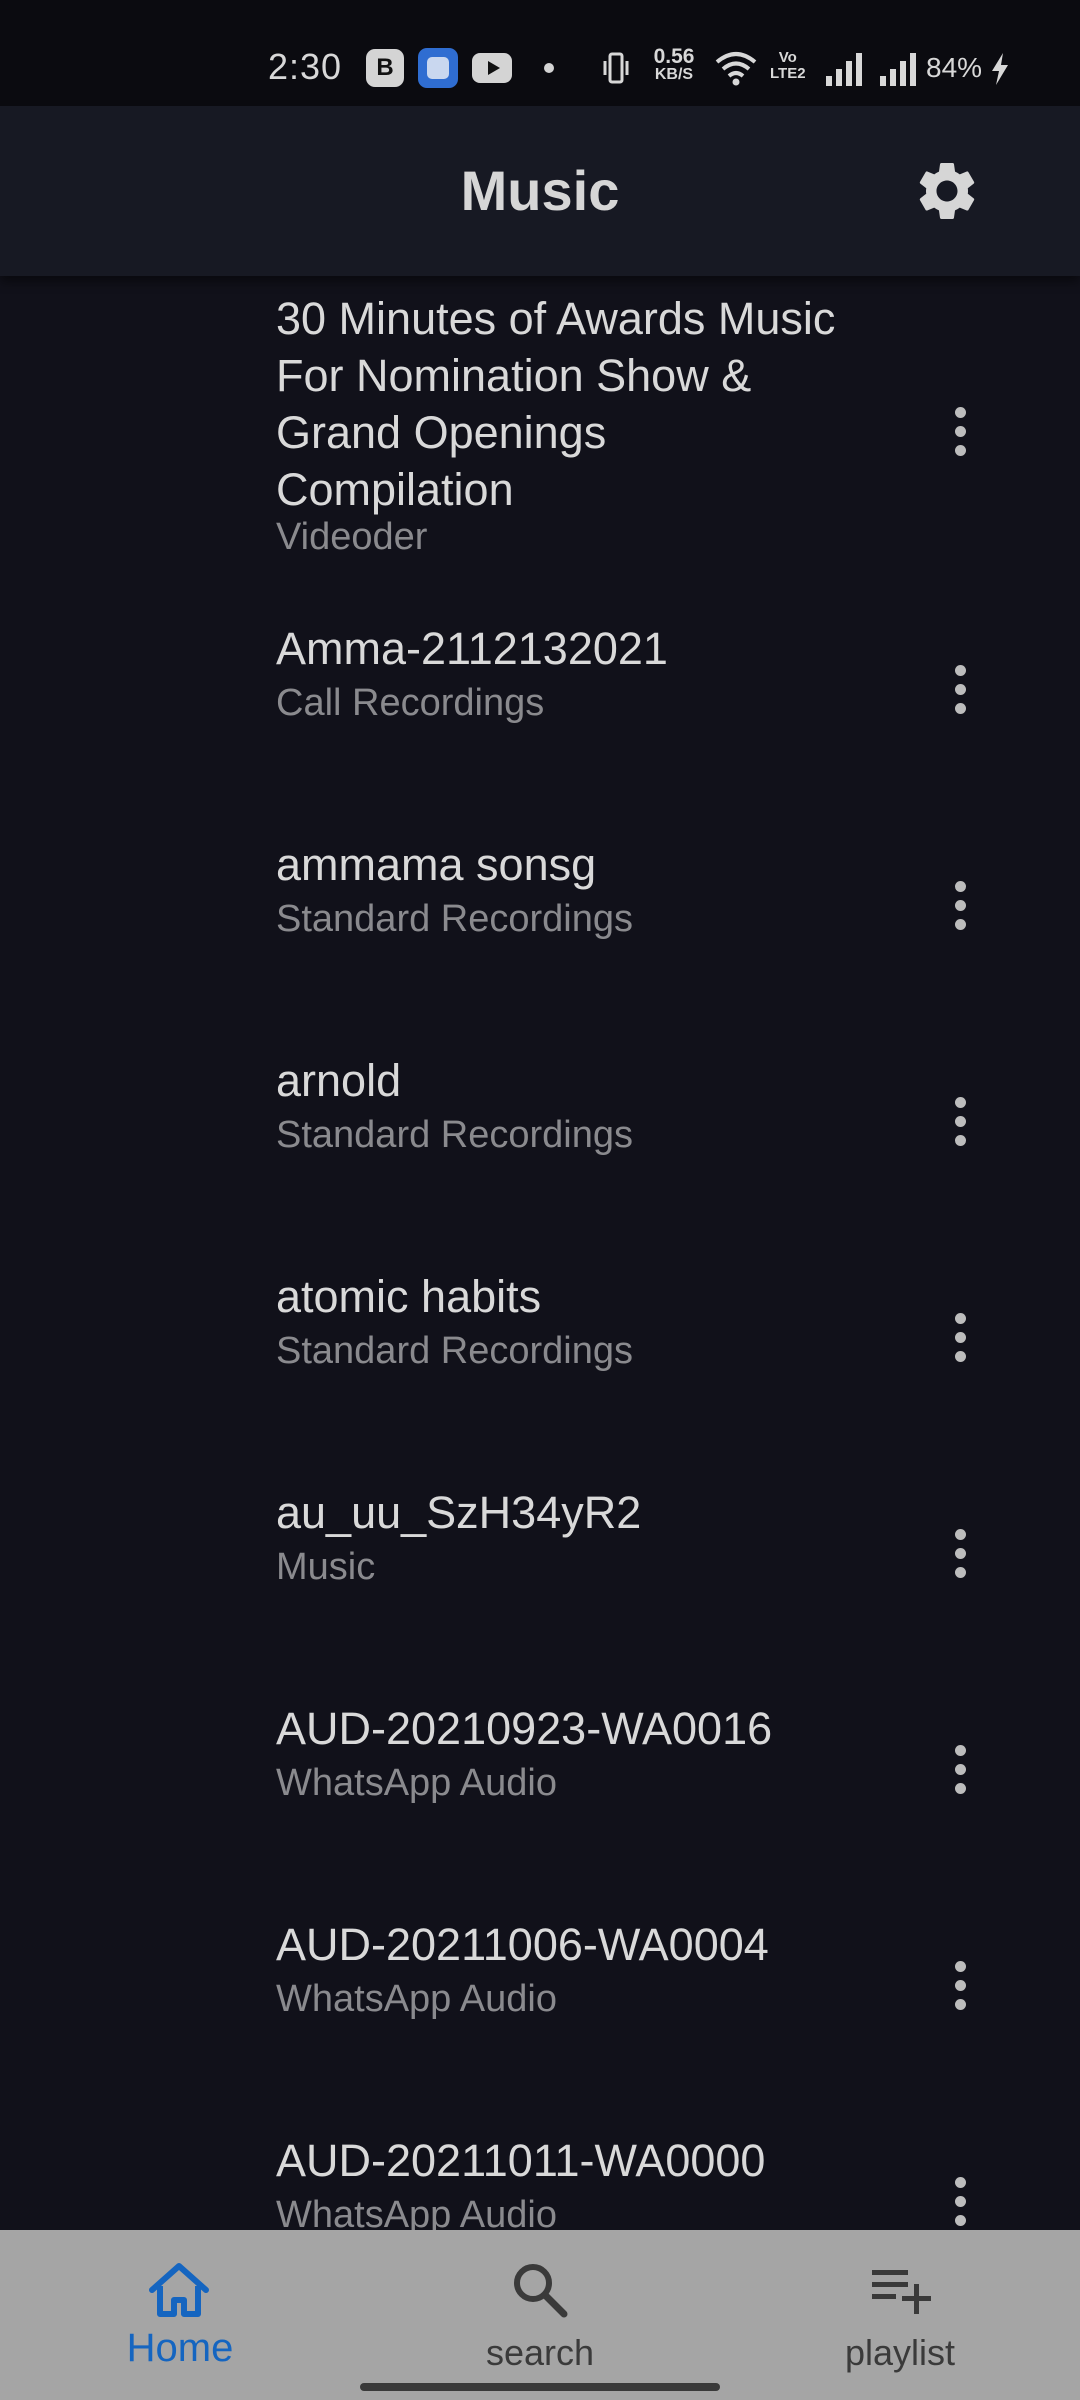  Describe the element at coordinates (540, 2387) in the screenshot. I see `gesture-home-bar` at that location.